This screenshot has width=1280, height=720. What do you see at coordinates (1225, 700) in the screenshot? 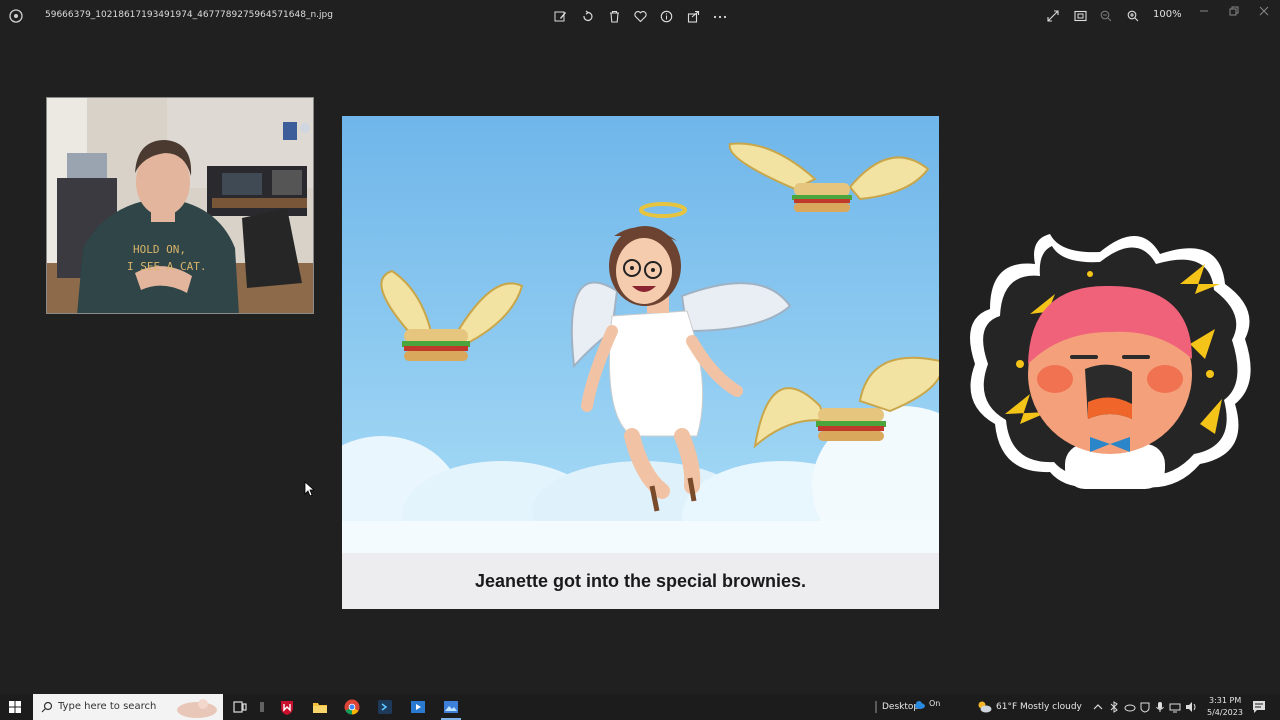
I see `clock-time: 3:31 PM` at bounding box center [1225, 700].